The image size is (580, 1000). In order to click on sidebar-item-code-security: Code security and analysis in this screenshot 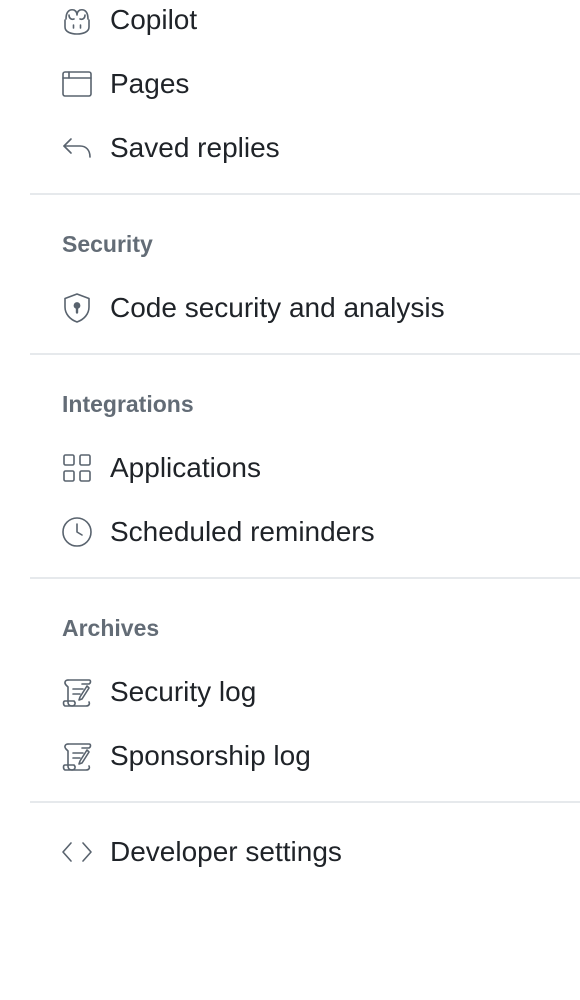, I will do `click(252, 308)`.